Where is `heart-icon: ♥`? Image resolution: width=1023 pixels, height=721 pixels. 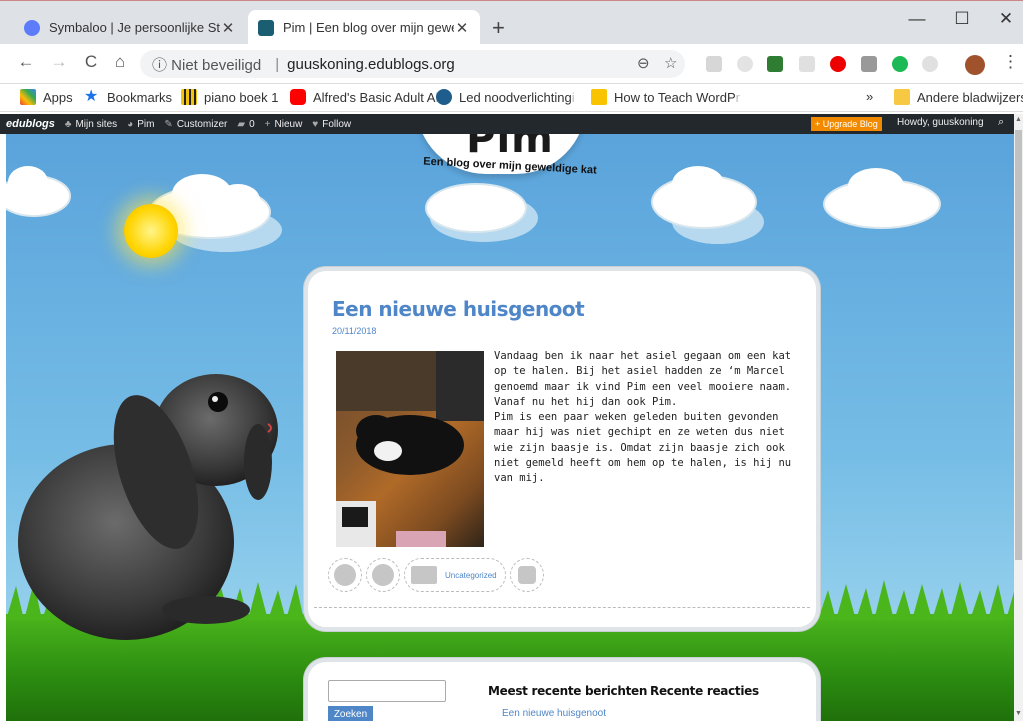
heart-icon: ♥ is located at coordinates (315, 124).